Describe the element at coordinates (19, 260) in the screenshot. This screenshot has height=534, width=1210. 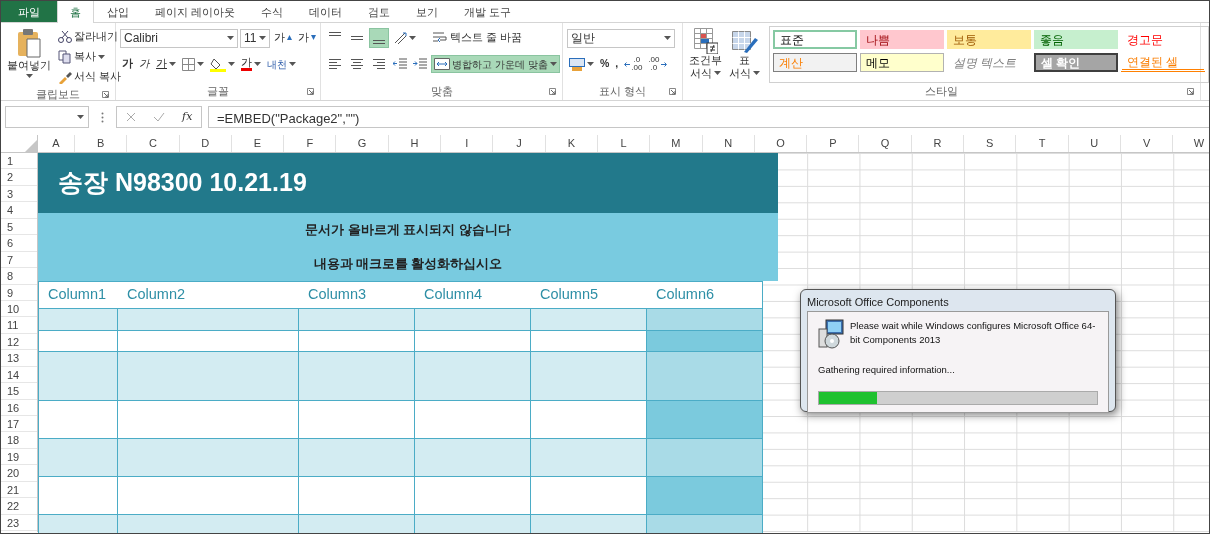
I see `row-header: 7` at that location.